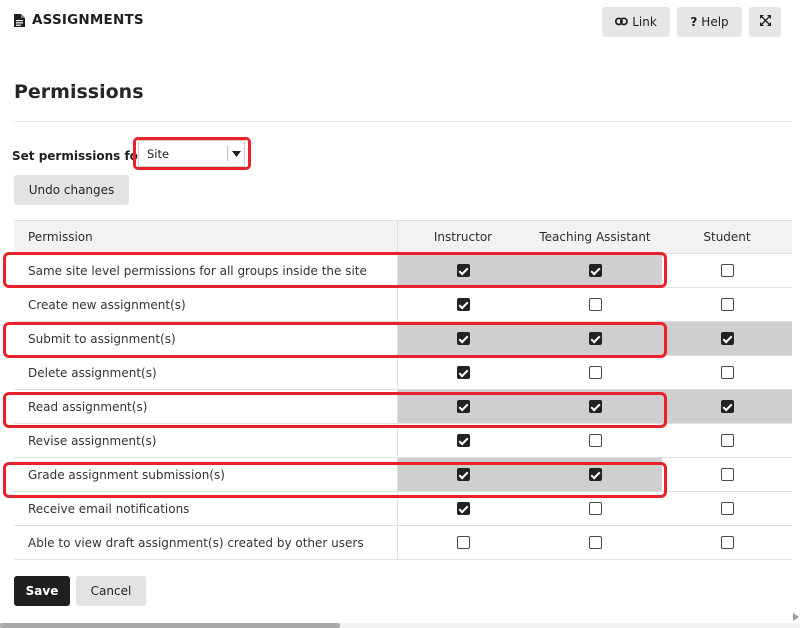 This screenshot has width=800, height=628. I want to click on table-row: Delete assignment(s), so click(403, 373).